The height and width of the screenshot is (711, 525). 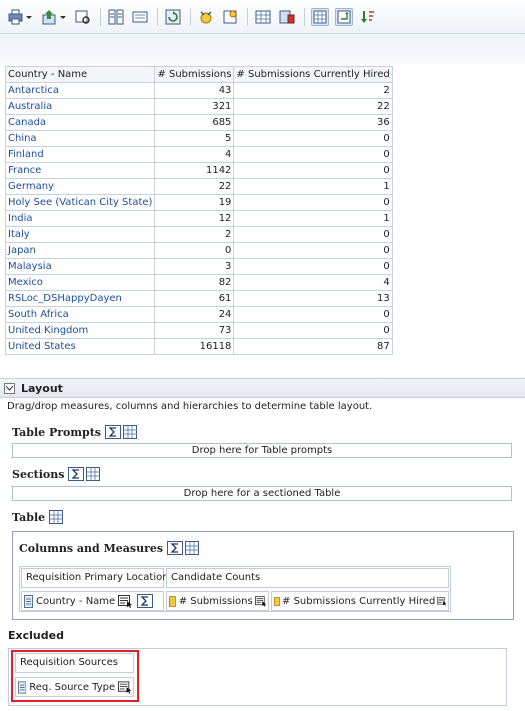 I want to click on hired-cell: 22, so click(x=313, y=106).